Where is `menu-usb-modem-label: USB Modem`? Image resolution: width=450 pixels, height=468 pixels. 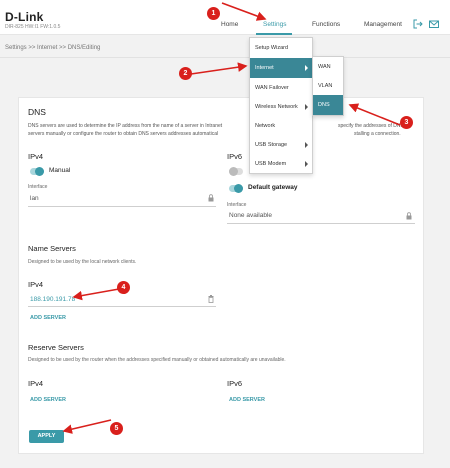
menu-usb-modem-label: USB Modem is located at coordinates (271, 164).